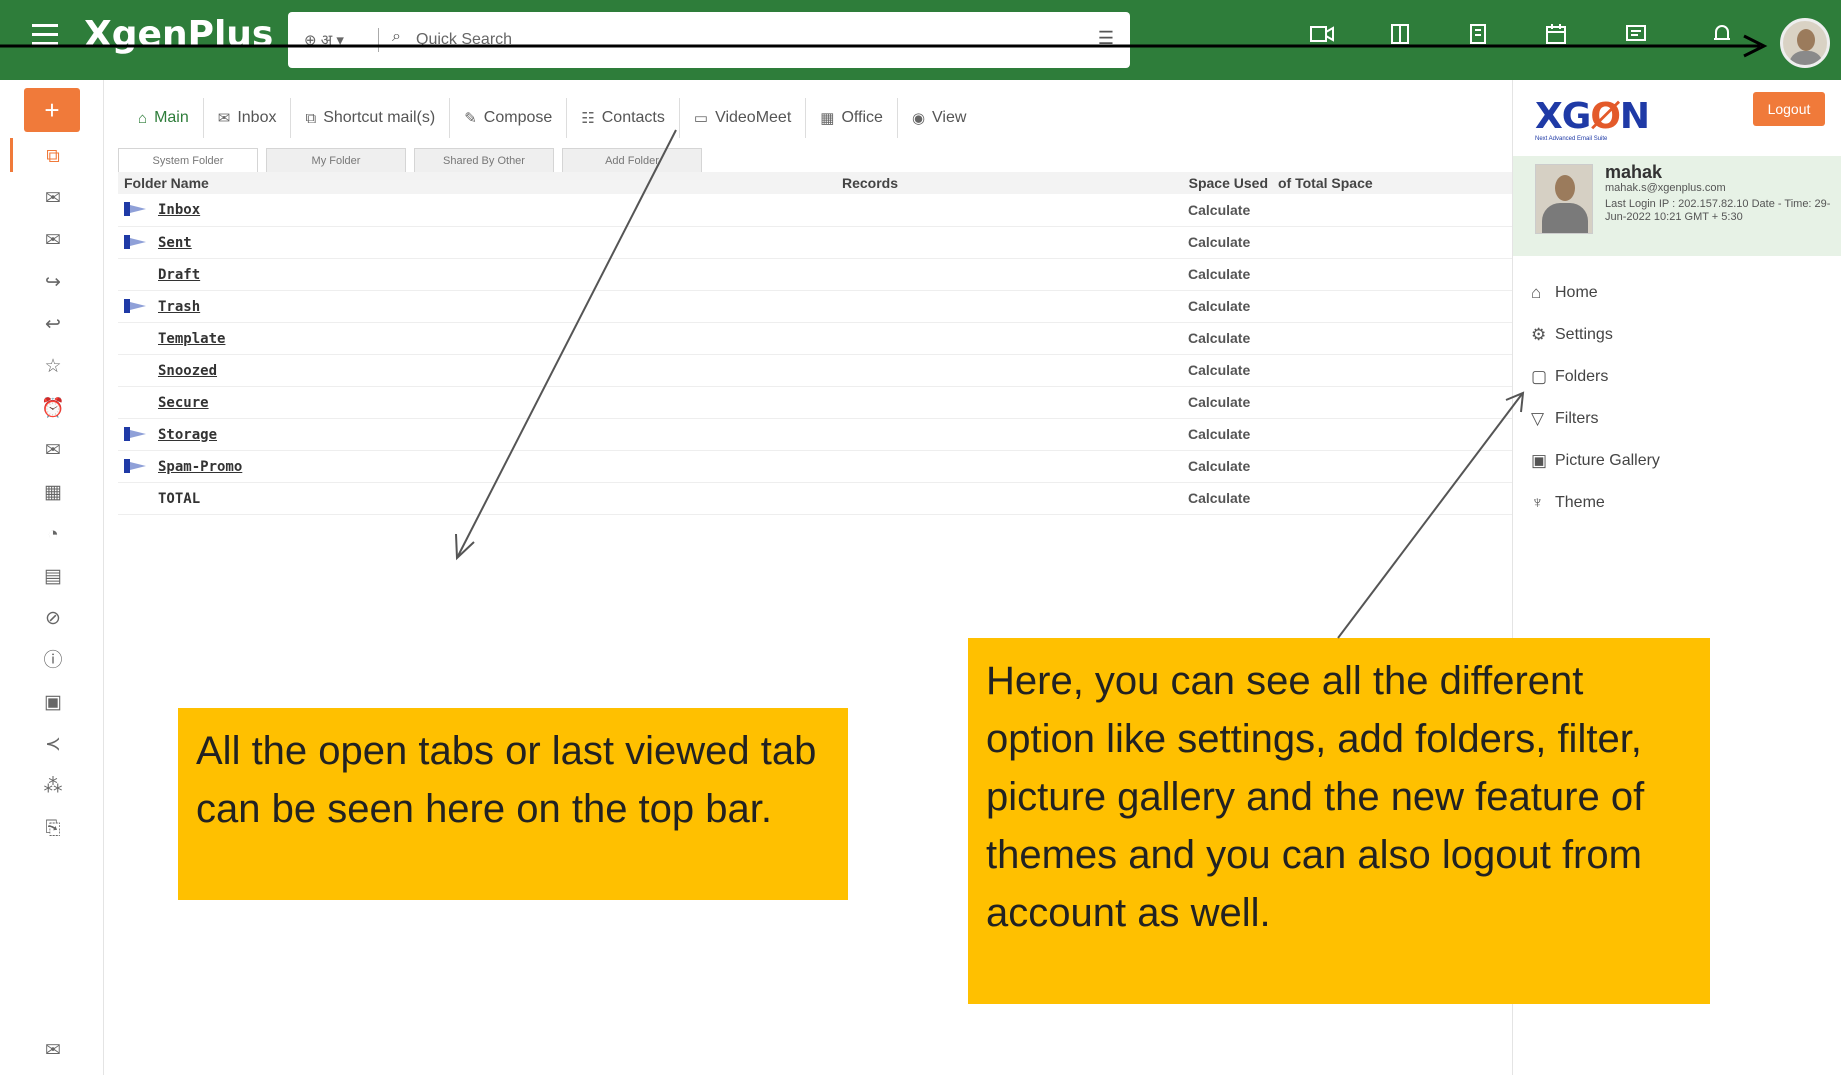 This screenshot has width=1841, height=1075. What do you see at coordinates (1400, 38) in the screenshot?
I see `office-icon` at bounding box center [1400, 38].